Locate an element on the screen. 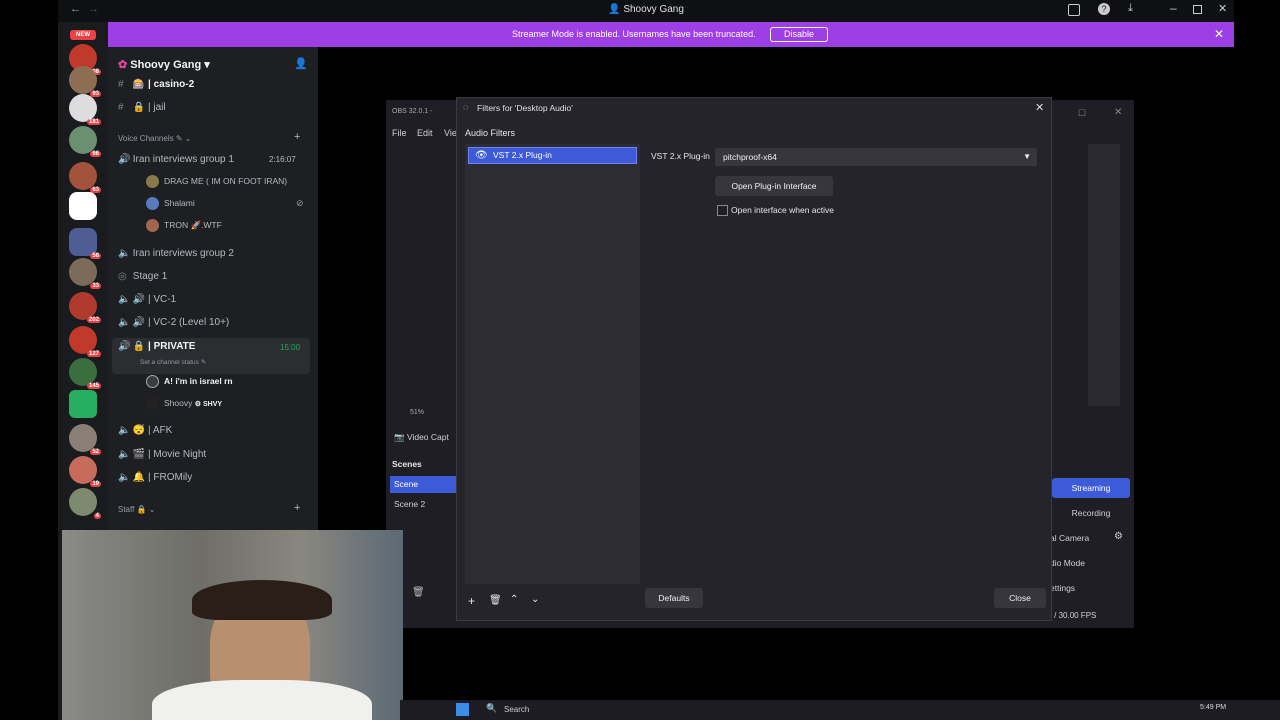 The image size is (1280, 720). server-icon: 127 is located at coordinates (85, 341).